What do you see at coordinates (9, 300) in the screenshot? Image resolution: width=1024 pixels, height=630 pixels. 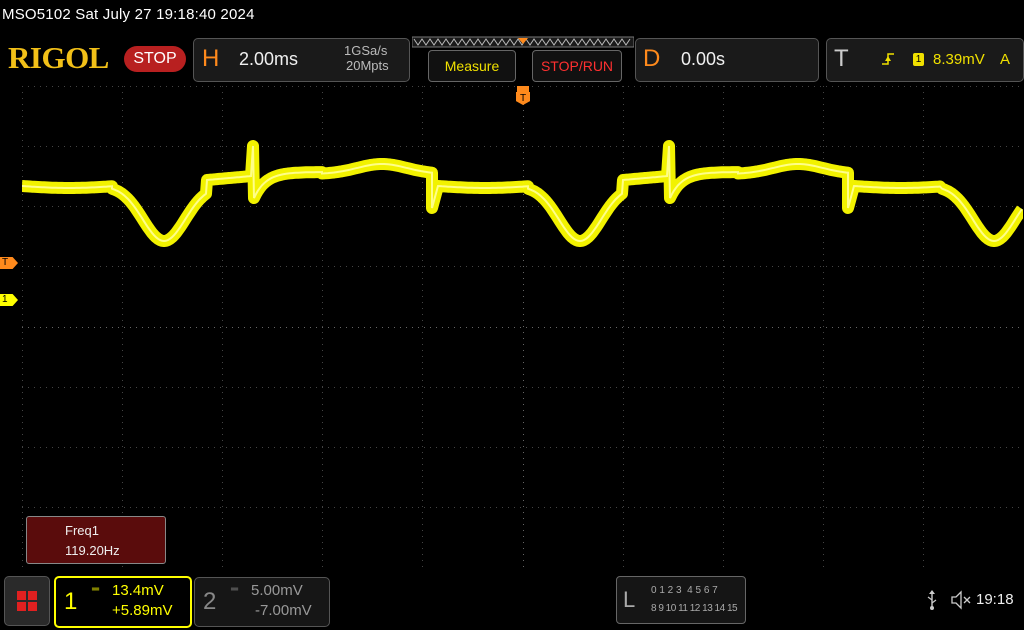 I see `channel1-offset-marker: 1` at bounding box center [9, 300].